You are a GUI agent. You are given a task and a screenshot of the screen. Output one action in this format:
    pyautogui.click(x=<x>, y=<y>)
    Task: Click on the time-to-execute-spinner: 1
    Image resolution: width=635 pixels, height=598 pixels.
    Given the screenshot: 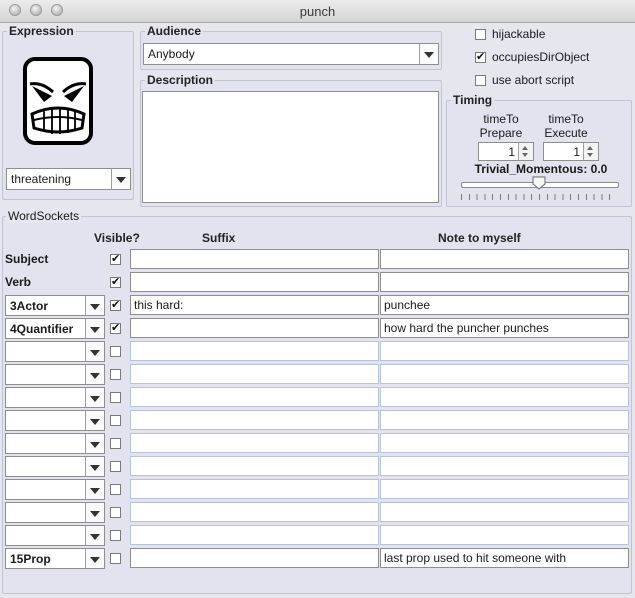 What is the action you would take?
    pyautogui.click(x=571, y=151)
    